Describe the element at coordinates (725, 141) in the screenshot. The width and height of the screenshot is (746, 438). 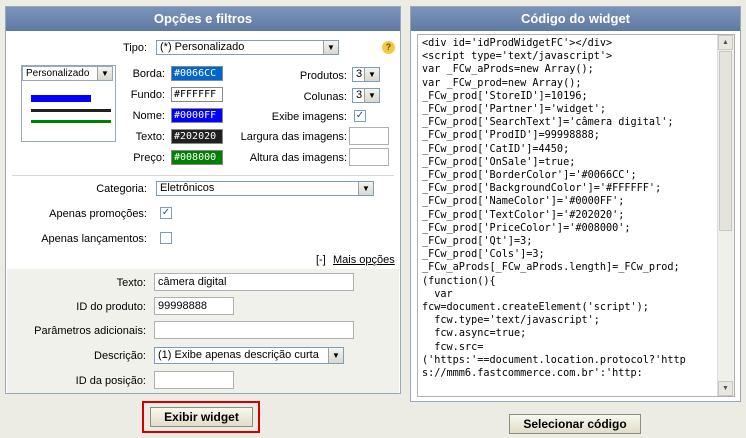
I see `scroll-thumb` at that location.